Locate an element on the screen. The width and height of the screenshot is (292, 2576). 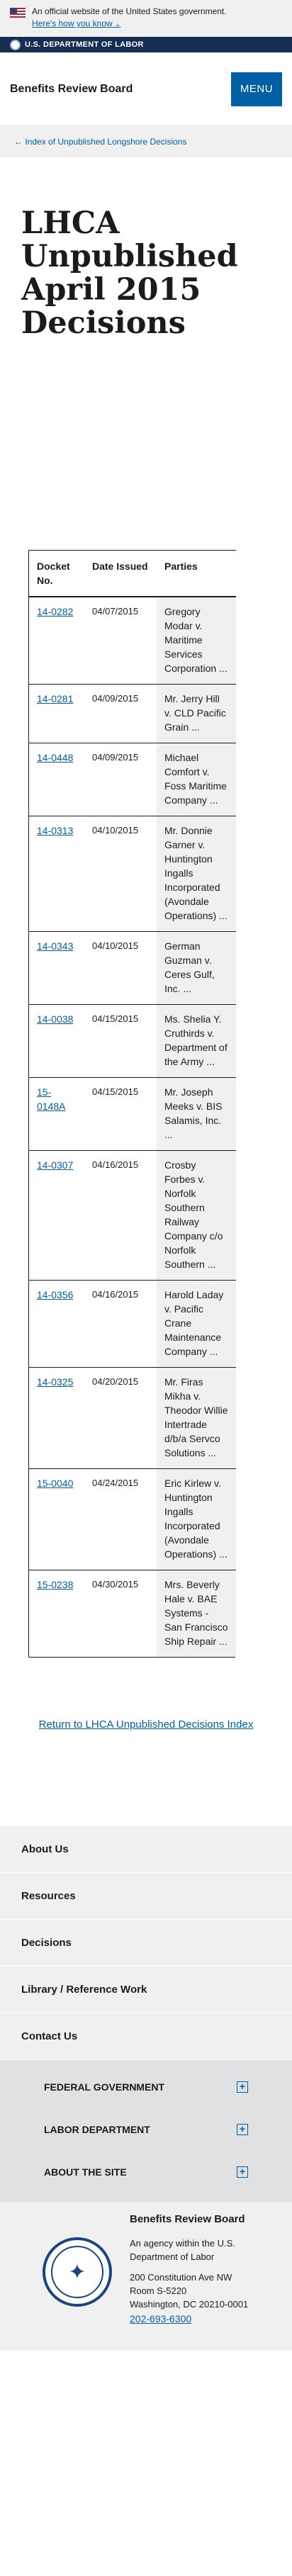
date-cell: 04/24/2015 is located at coordinates (121, 1519).